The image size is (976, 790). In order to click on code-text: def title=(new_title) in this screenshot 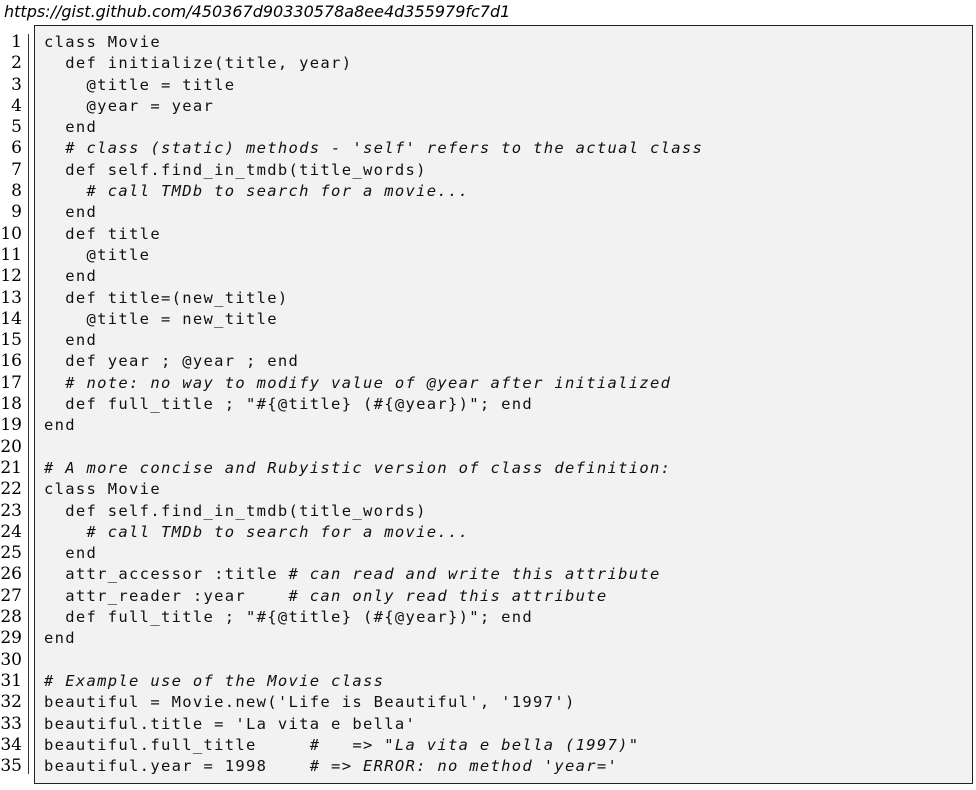, I will do `click(166, 298)`.